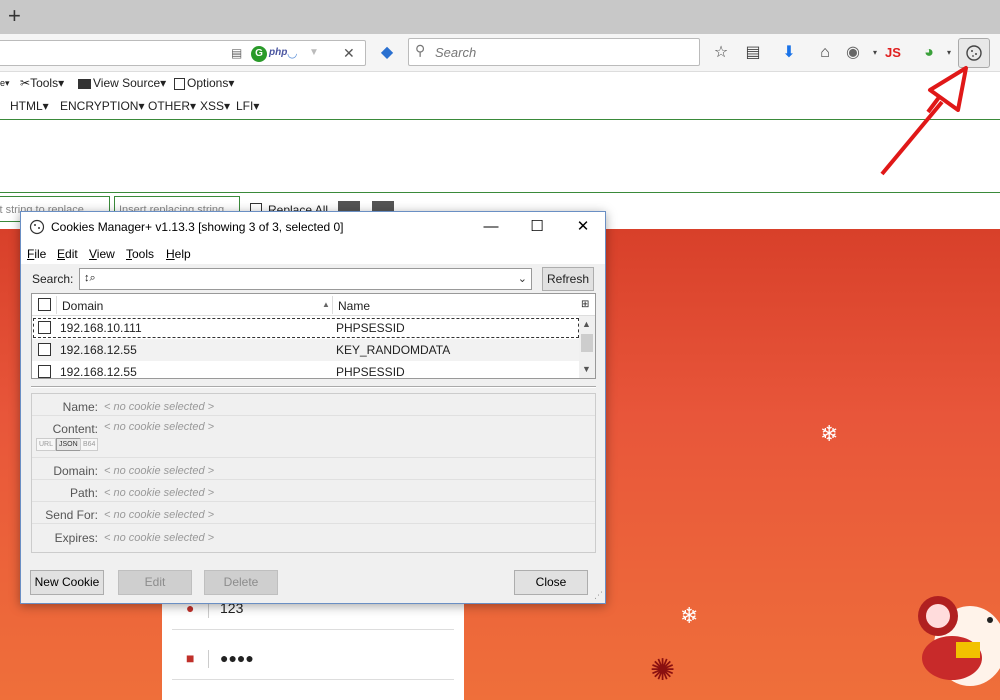 The width and height of the screenshot is (1000, 700). I want to click on new-tab-button: +, so click(14, 16).